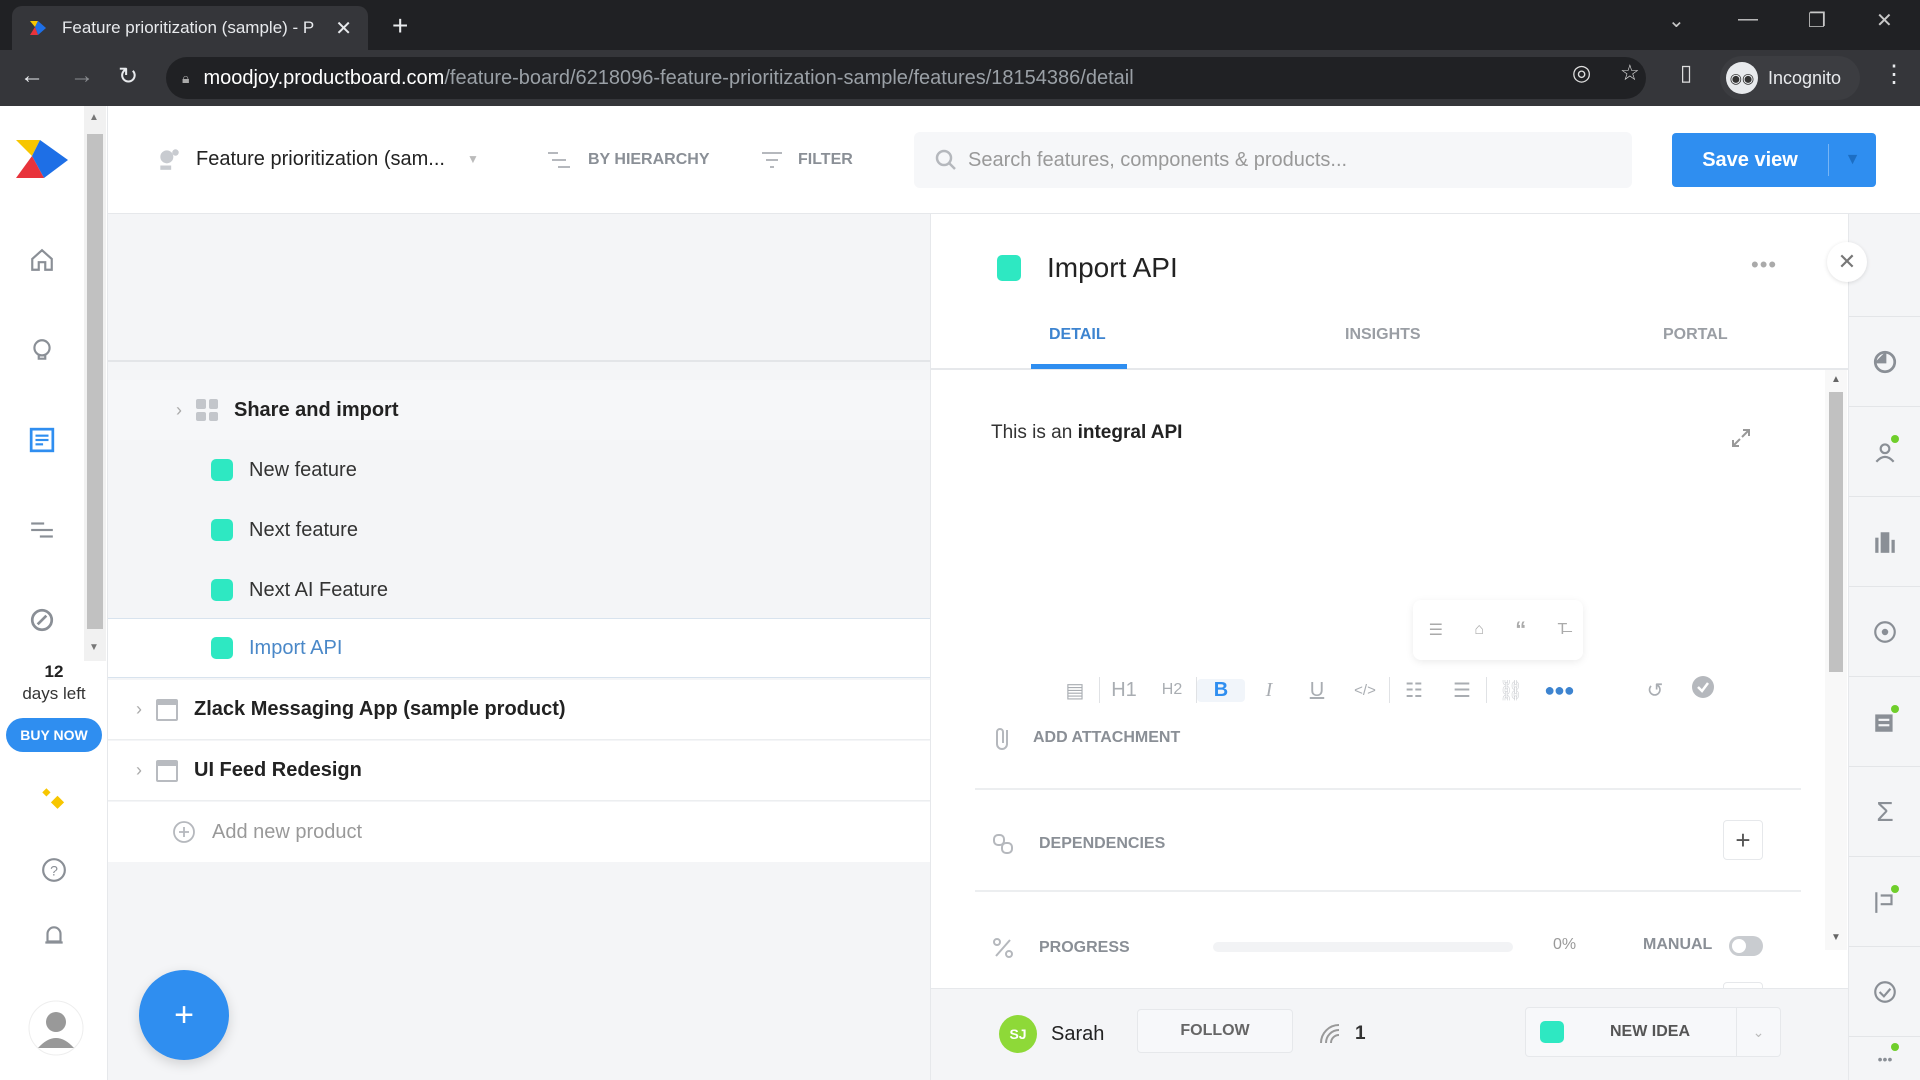 This screenshot has width=1920, height=1080. Describe the element at coordinates (1884, 20) in the screenshot. I see `window-close-icon: ✕` at that location.